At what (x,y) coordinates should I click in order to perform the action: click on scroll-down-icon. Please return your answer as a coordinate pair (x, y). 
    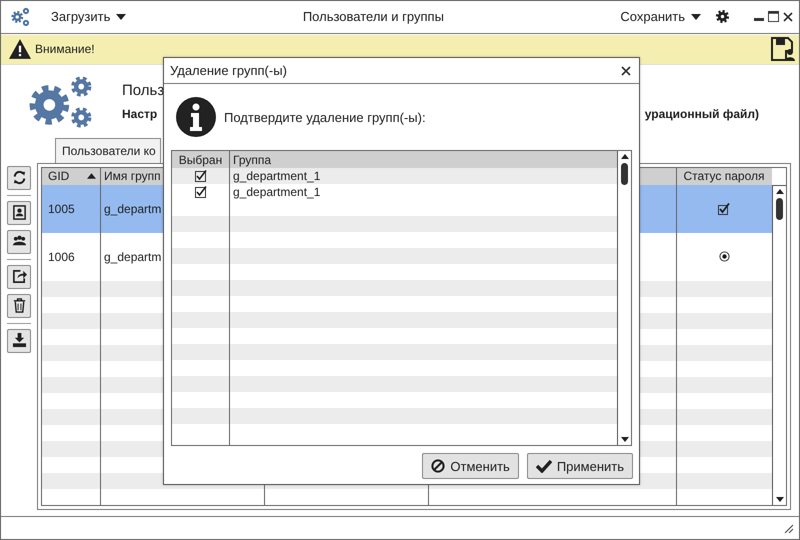
    Looking at the image, I should click on (780, 499).